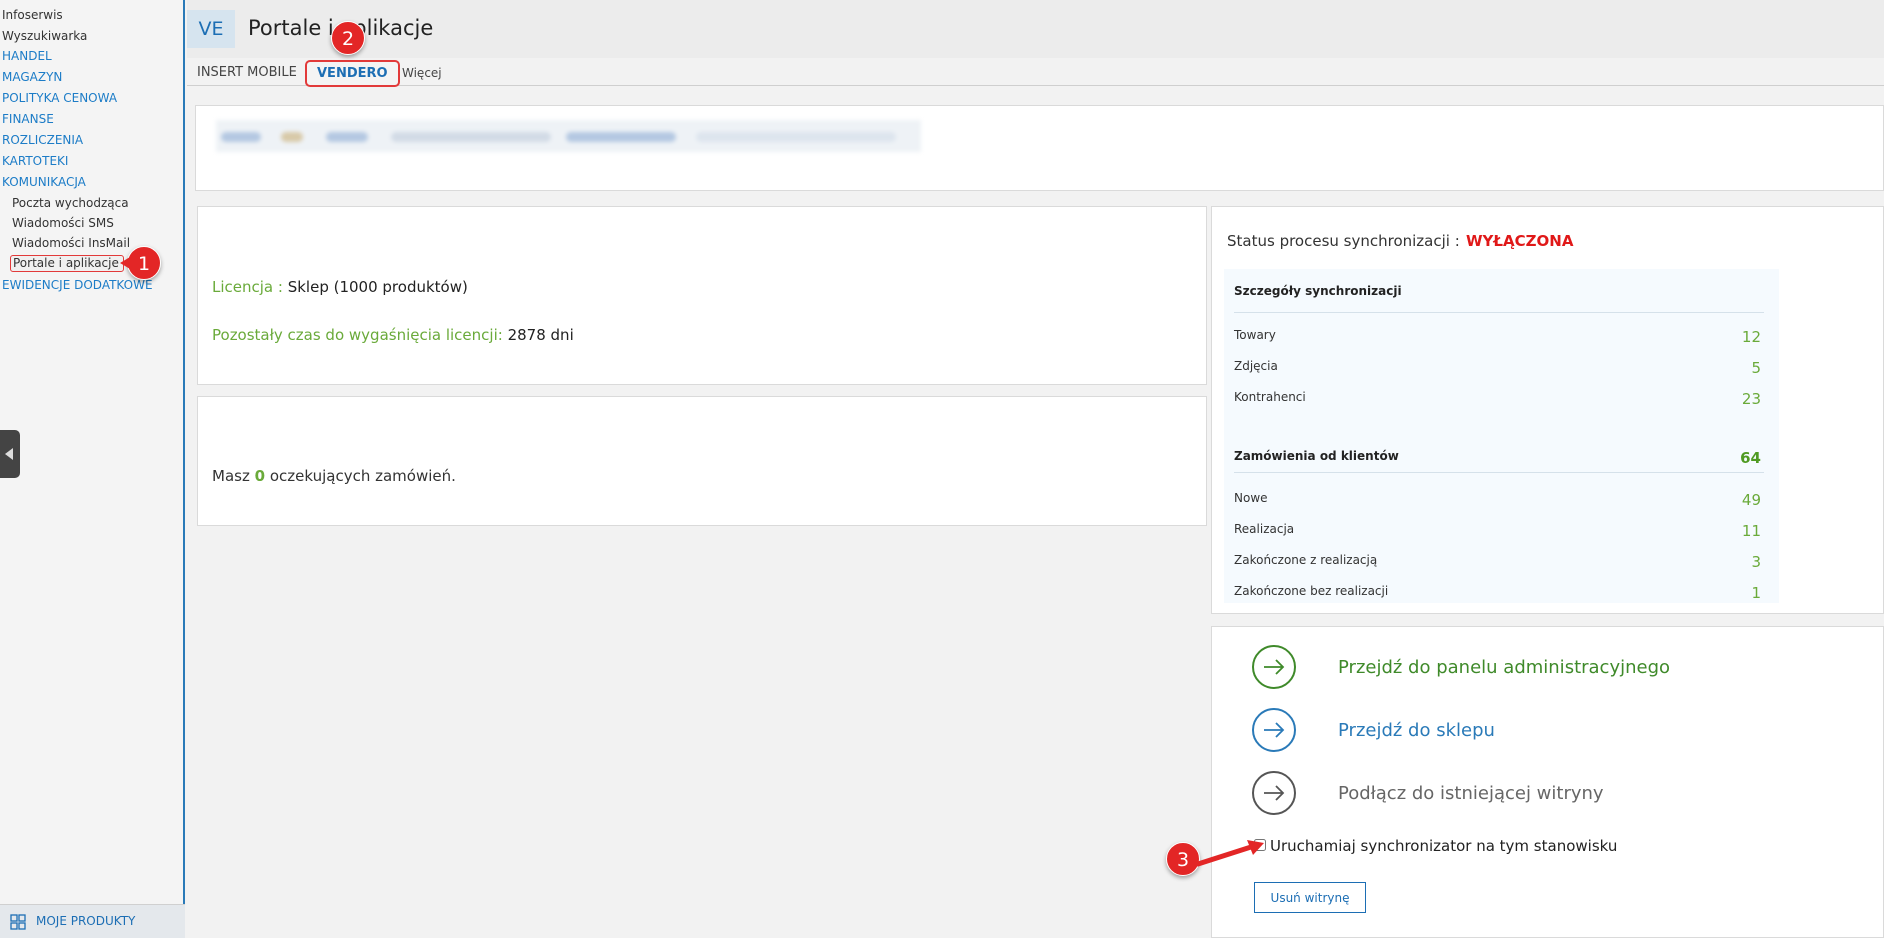  I want to click on tab-wiecej: Więcej, so click(422, 73).